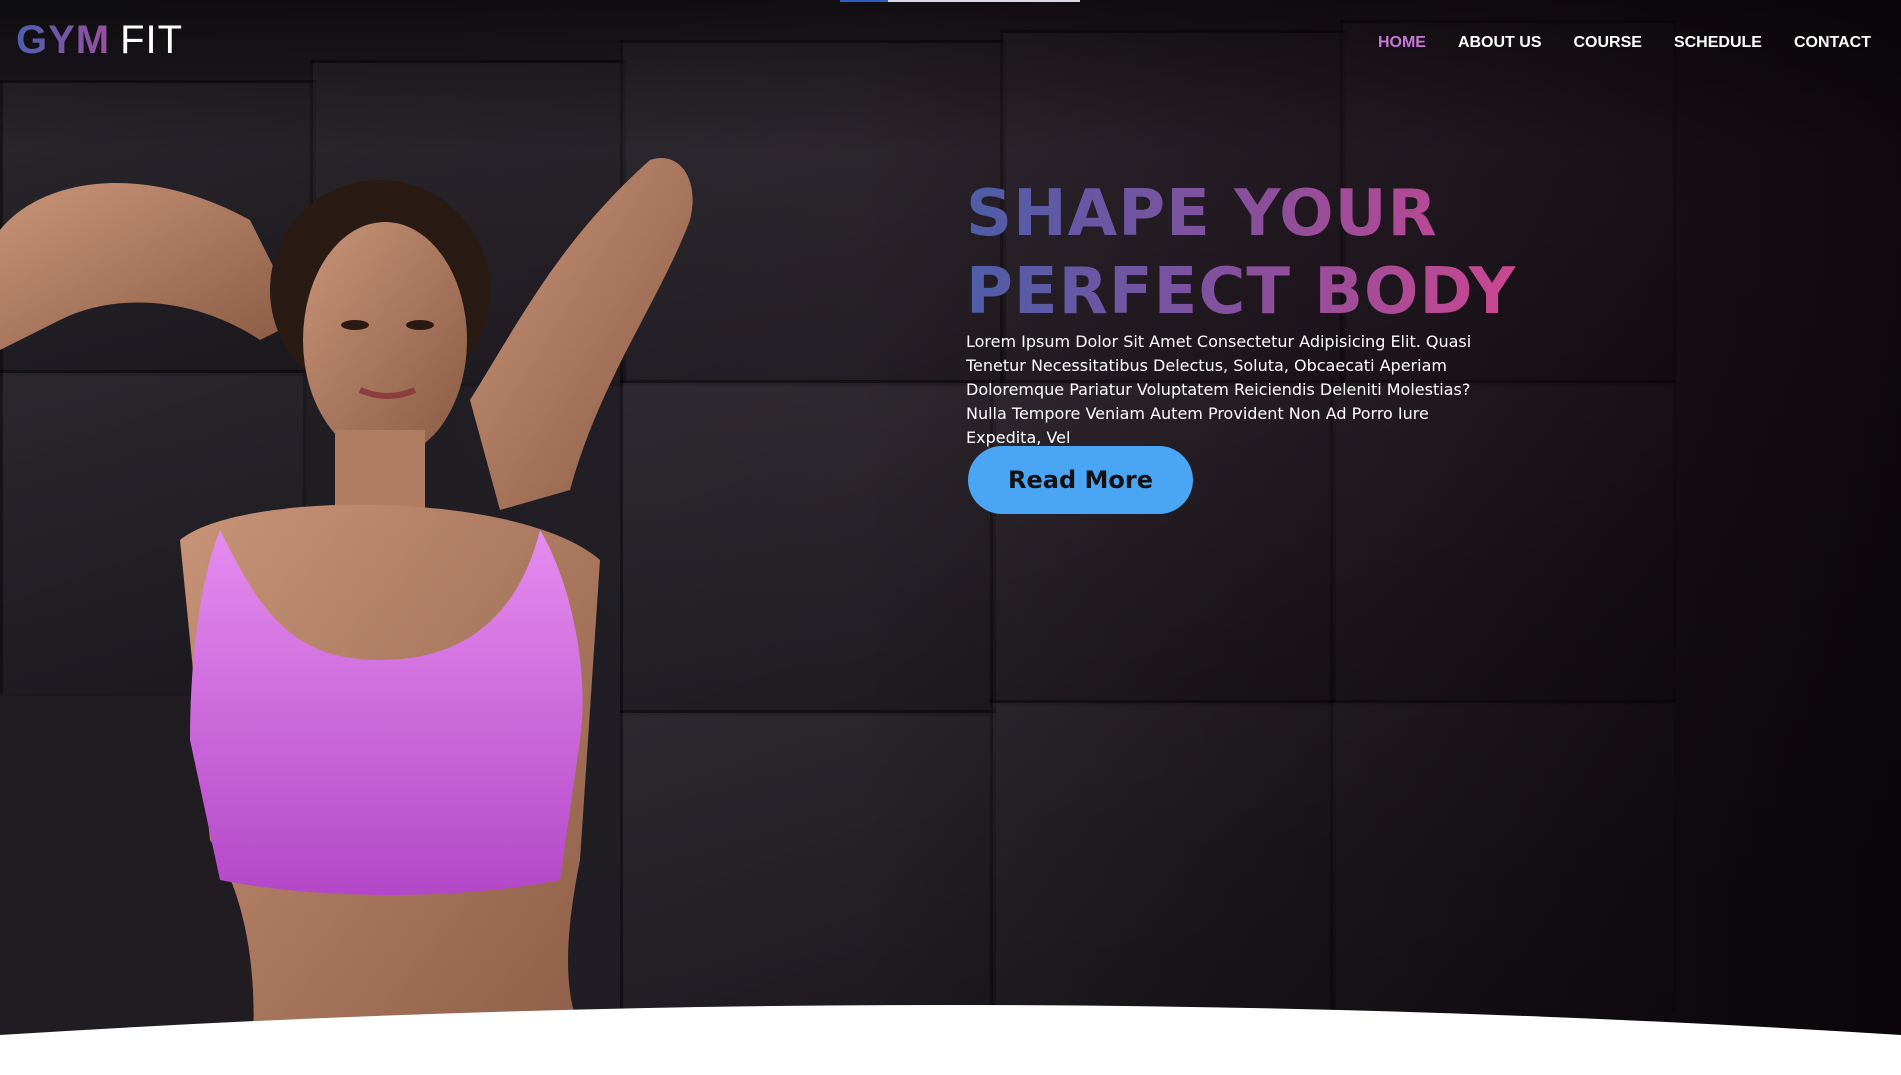 Image resolution: width=1901 pixels, height=1075 pixels. I want to click on main-nav: HOME ABOUT US COURSE SCHEDULE CONTACT, so click(1624, 43).